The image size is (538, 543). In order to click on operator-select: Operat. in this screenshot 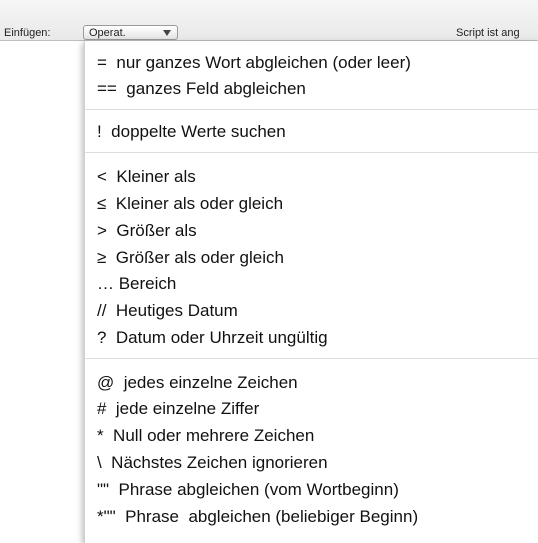, I will do `click(130, 32)`.